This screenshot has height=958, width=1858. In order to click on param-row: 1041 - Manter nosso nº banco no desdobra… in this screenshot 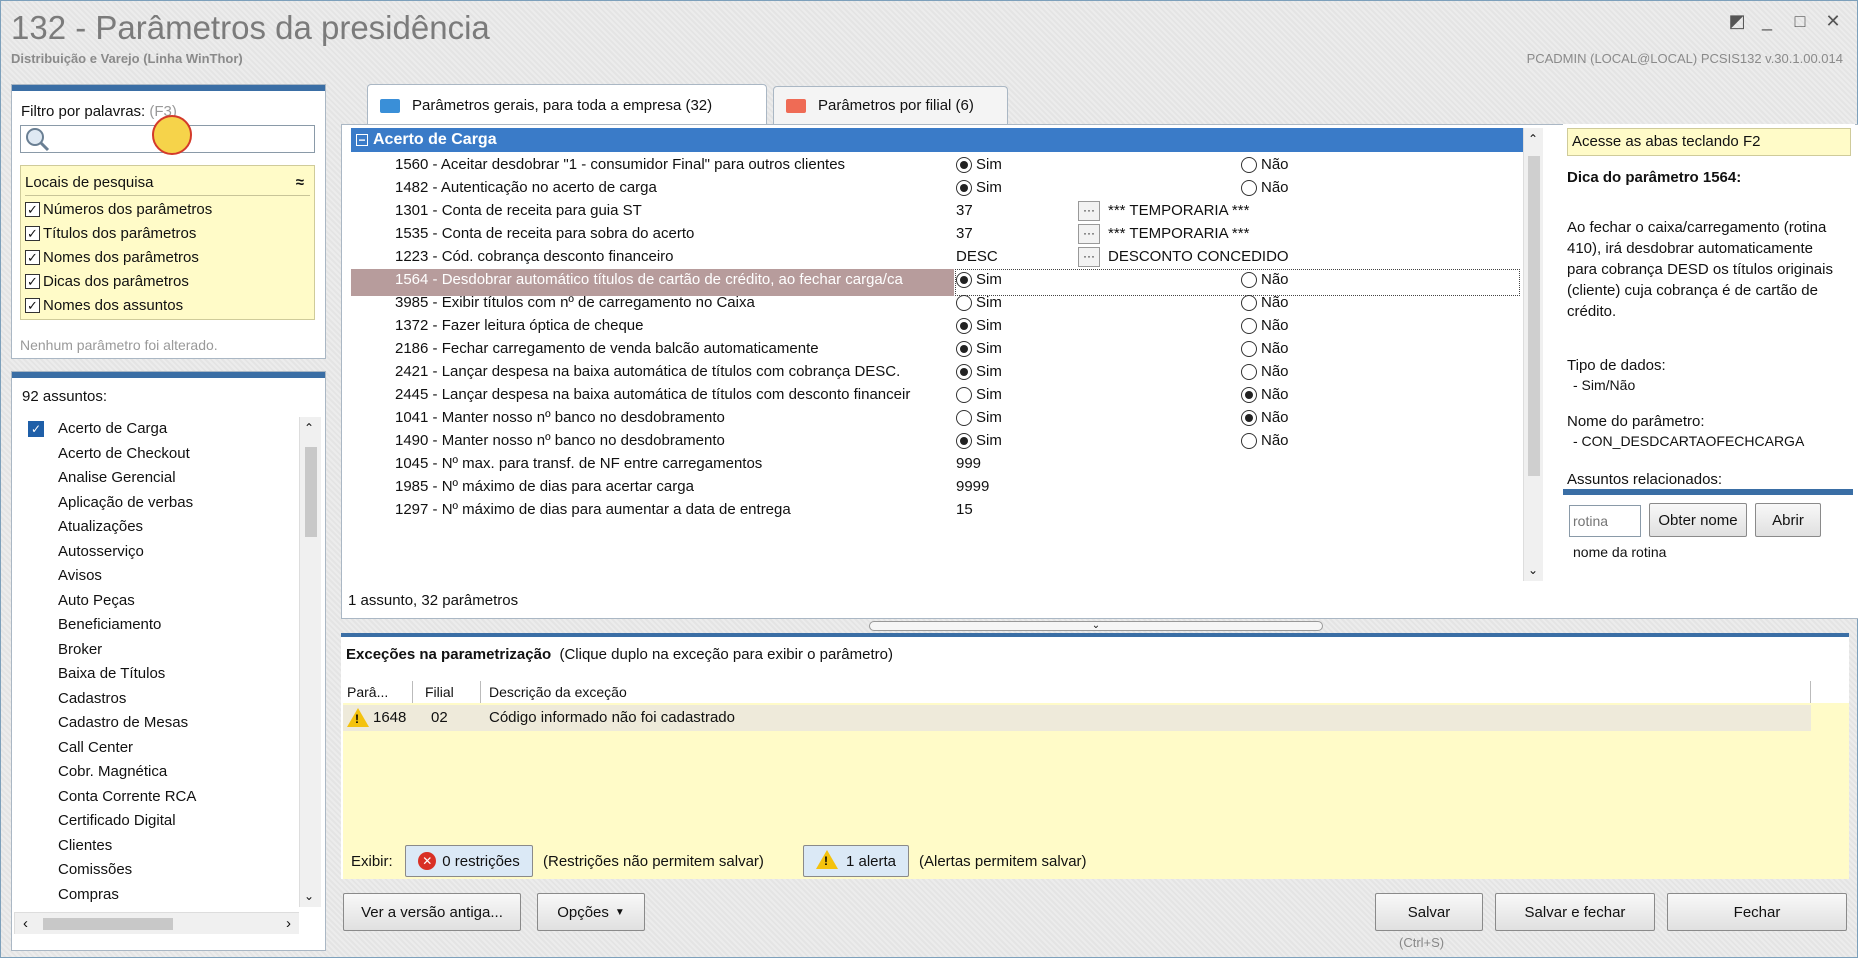, I will do `click(937, 418)`.